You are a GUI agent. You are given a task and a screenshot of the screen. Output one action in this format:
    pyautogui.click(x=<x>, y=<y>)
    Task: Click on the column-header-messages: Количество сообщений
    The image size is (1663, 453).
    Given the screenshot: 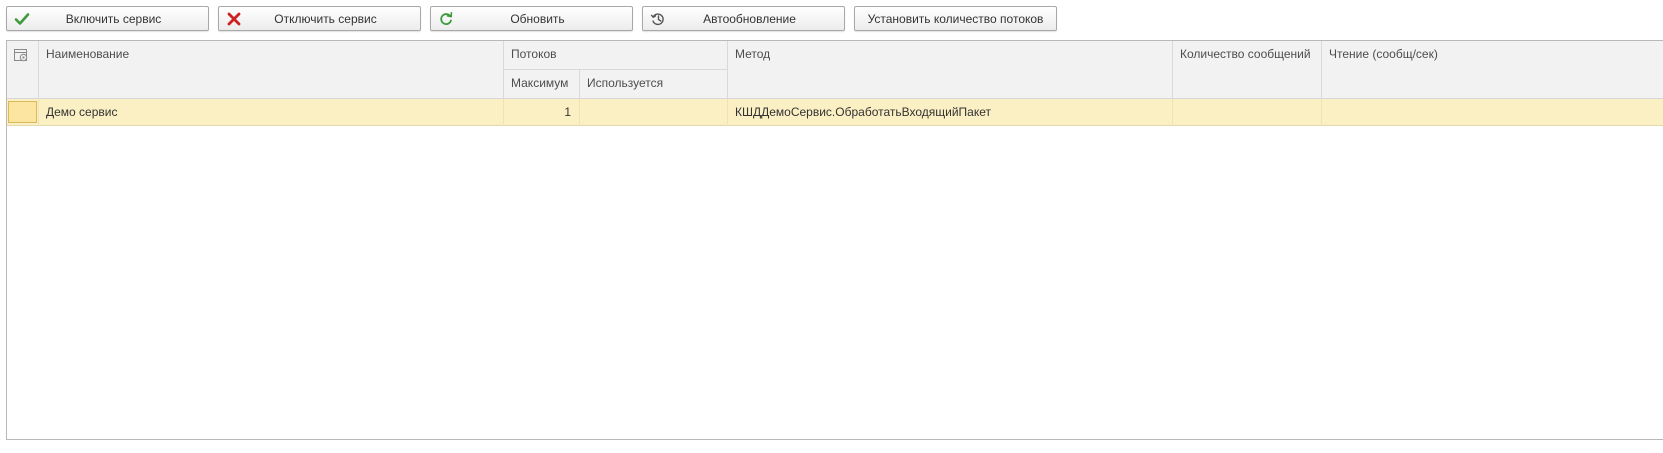 What is the action you would take?
    pyautogui.click(x=1242, y=51)
    